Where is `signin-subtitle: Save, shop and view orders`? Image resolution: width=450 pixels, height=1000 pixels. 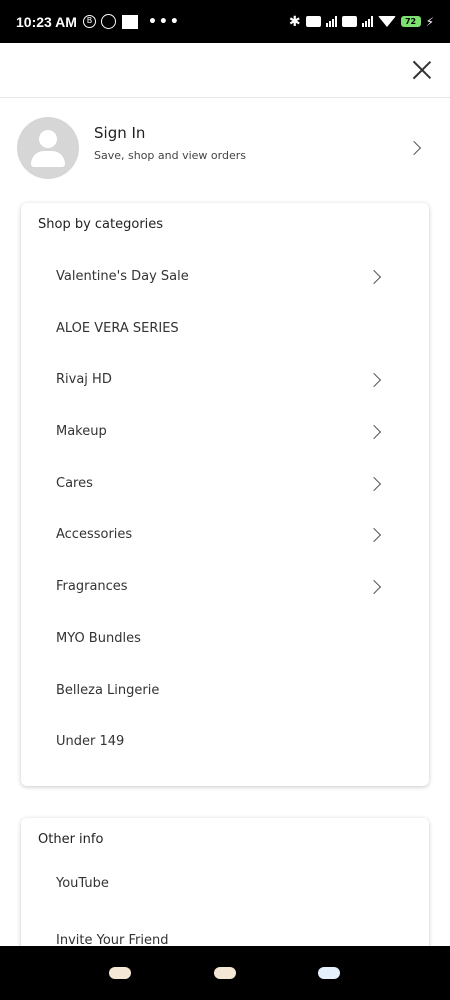 signin-subtitle: Save, shop and view orders is located at coordinates (170, 155).